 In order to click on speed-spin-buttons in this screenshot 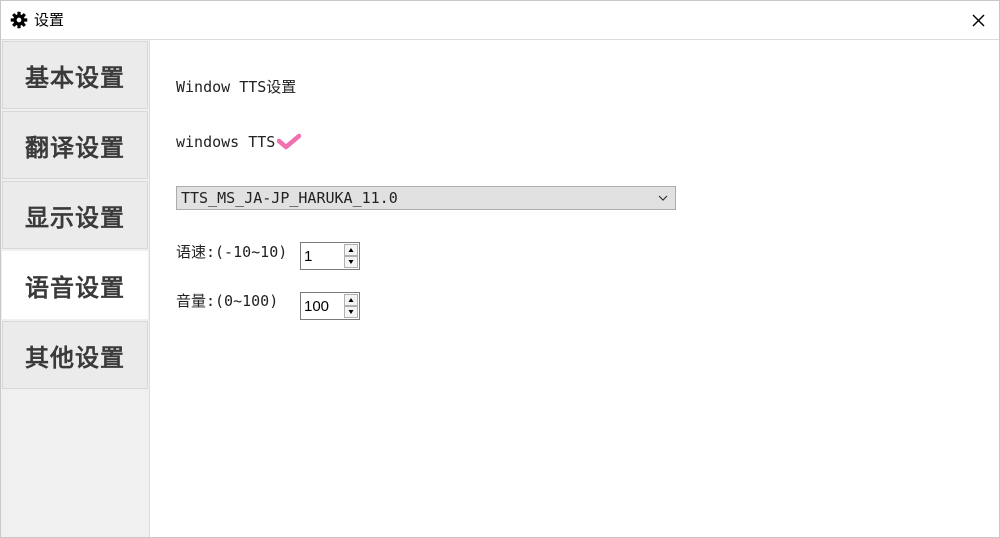, I will do `click(351, 256)`.